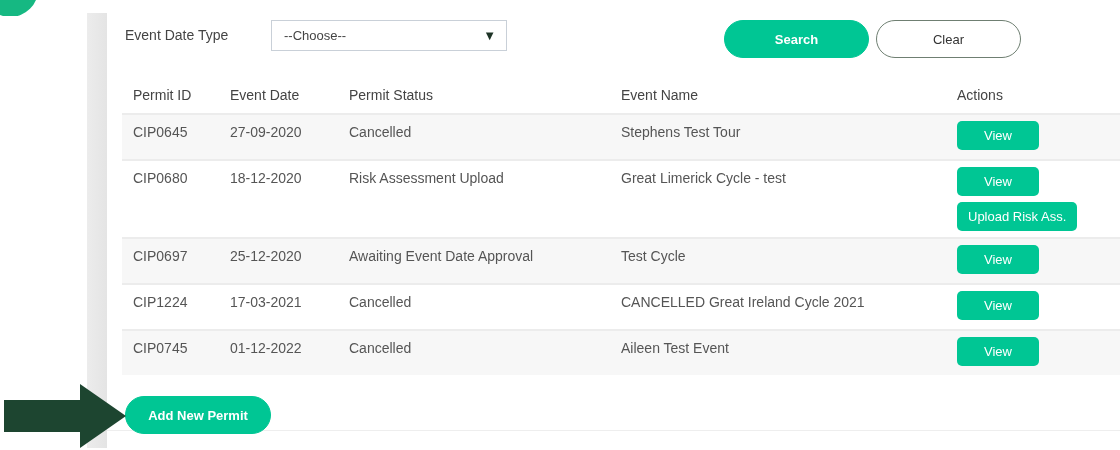 The image size is (1120, 450). Describe the element at coordinates (265, 95) in the screenshot. I see `column-header: Event Date` at that location.